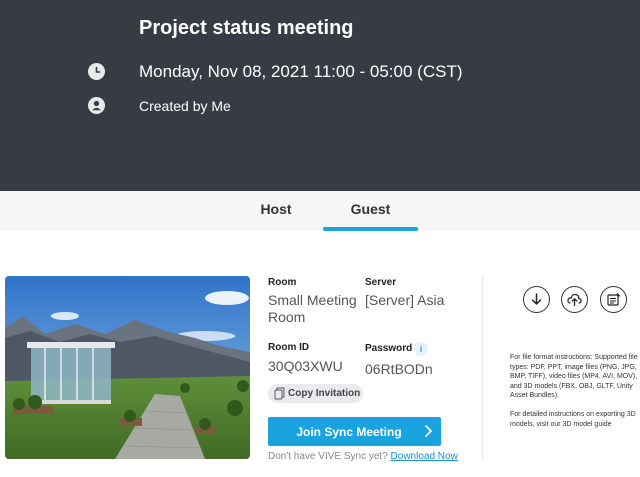 The height and width of the screenshot is (477, 640). Describe the element at coordinates (536, 299) in the screenshot. I see `download-button` at that location.